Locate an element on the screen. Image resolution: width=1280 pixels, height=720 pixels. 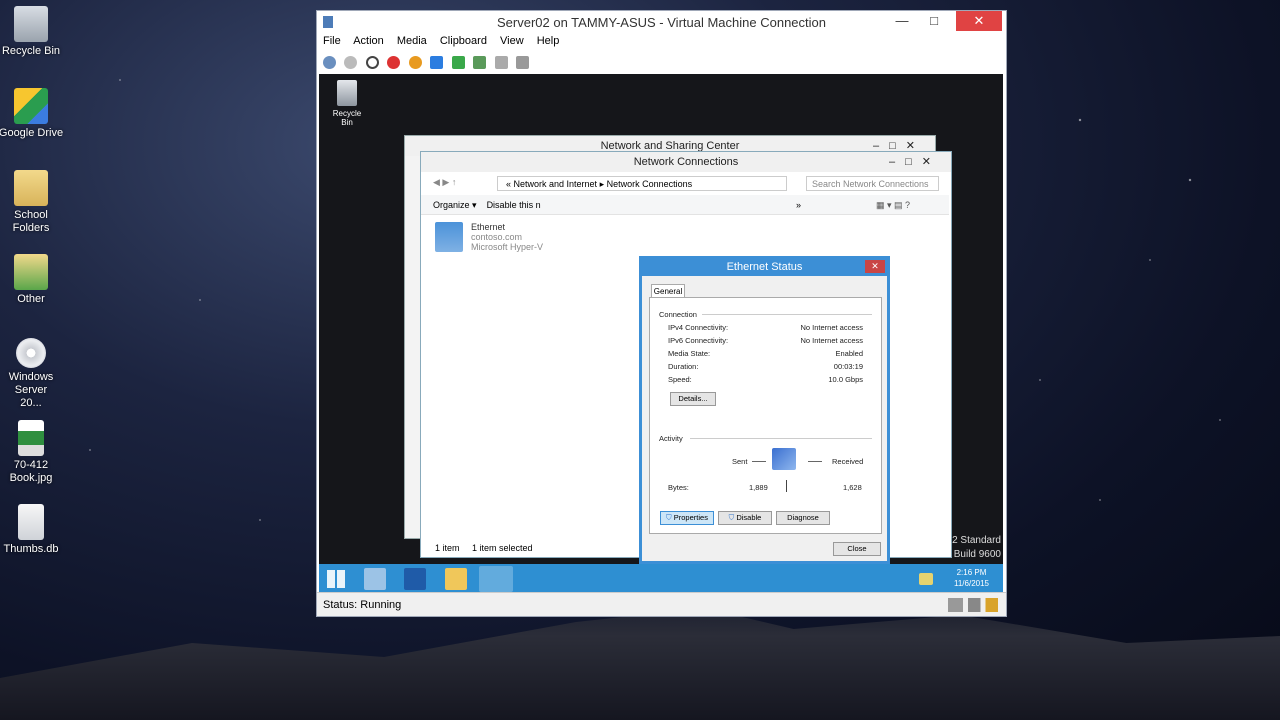
ipv6-row: IPv6 Connectivity: No Internet access is located at coordinates (765, 340).